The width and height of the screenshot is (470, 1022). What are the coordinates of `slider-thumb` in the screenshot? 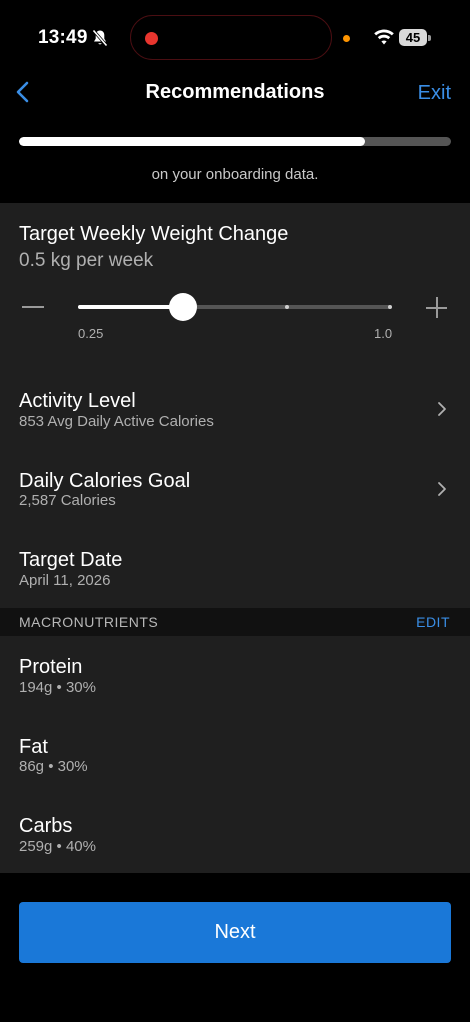 It's located at (182, 307).